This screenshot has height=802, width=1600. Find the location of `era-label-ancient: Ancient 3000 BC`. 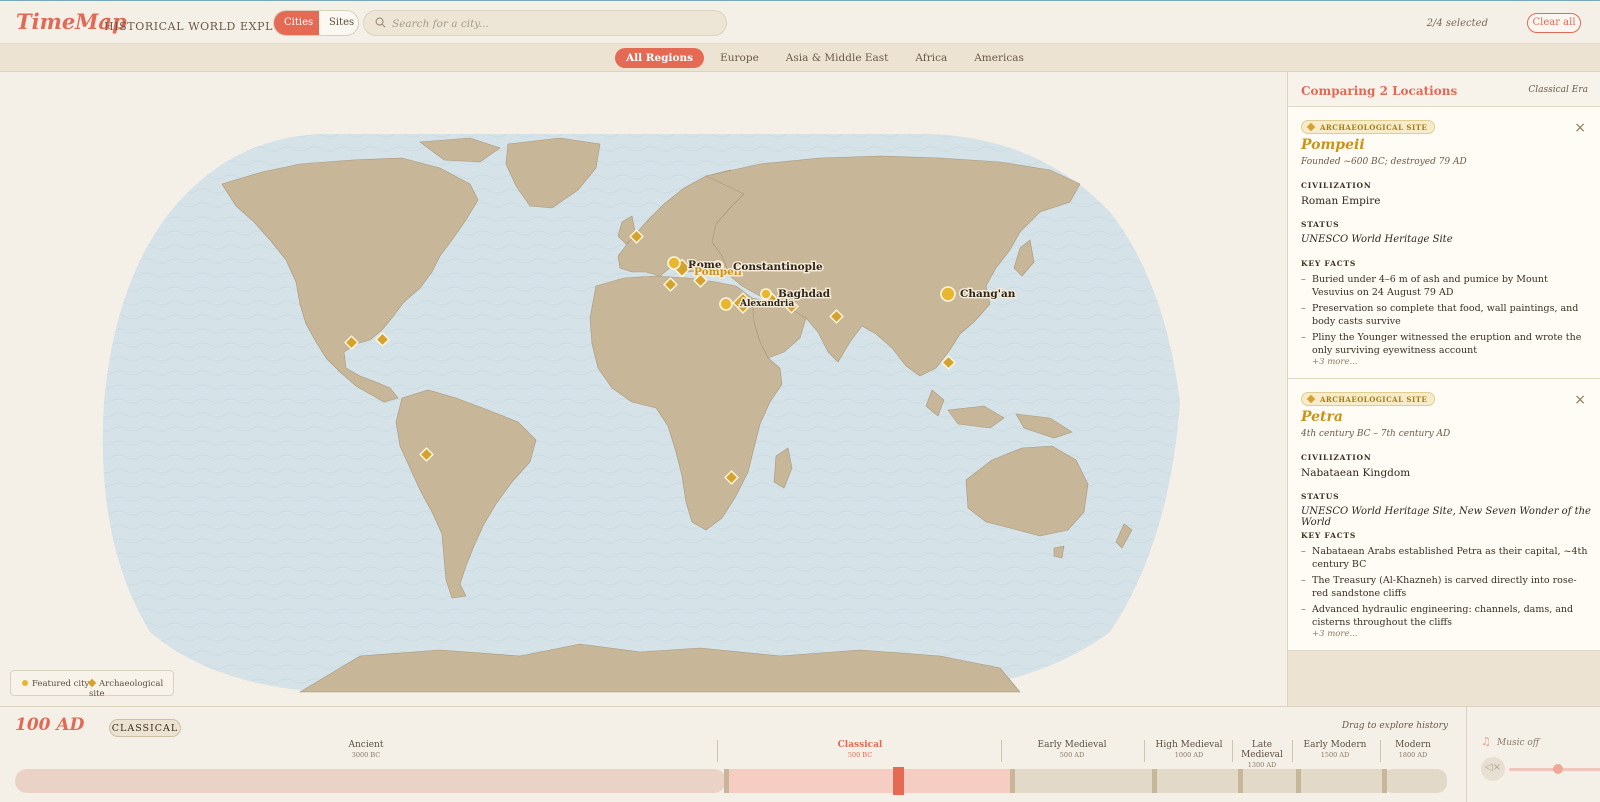

era-label-ancient: Ancient 3000 BC is located at coordinates (366, 749).